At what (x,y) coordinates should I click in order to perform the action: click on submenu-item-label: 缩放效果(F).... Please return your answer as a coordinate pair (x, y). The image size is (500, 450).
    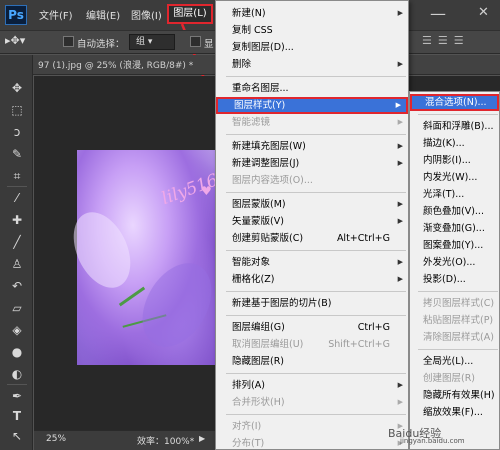
    Looking at the image, I should click on (453, 412).